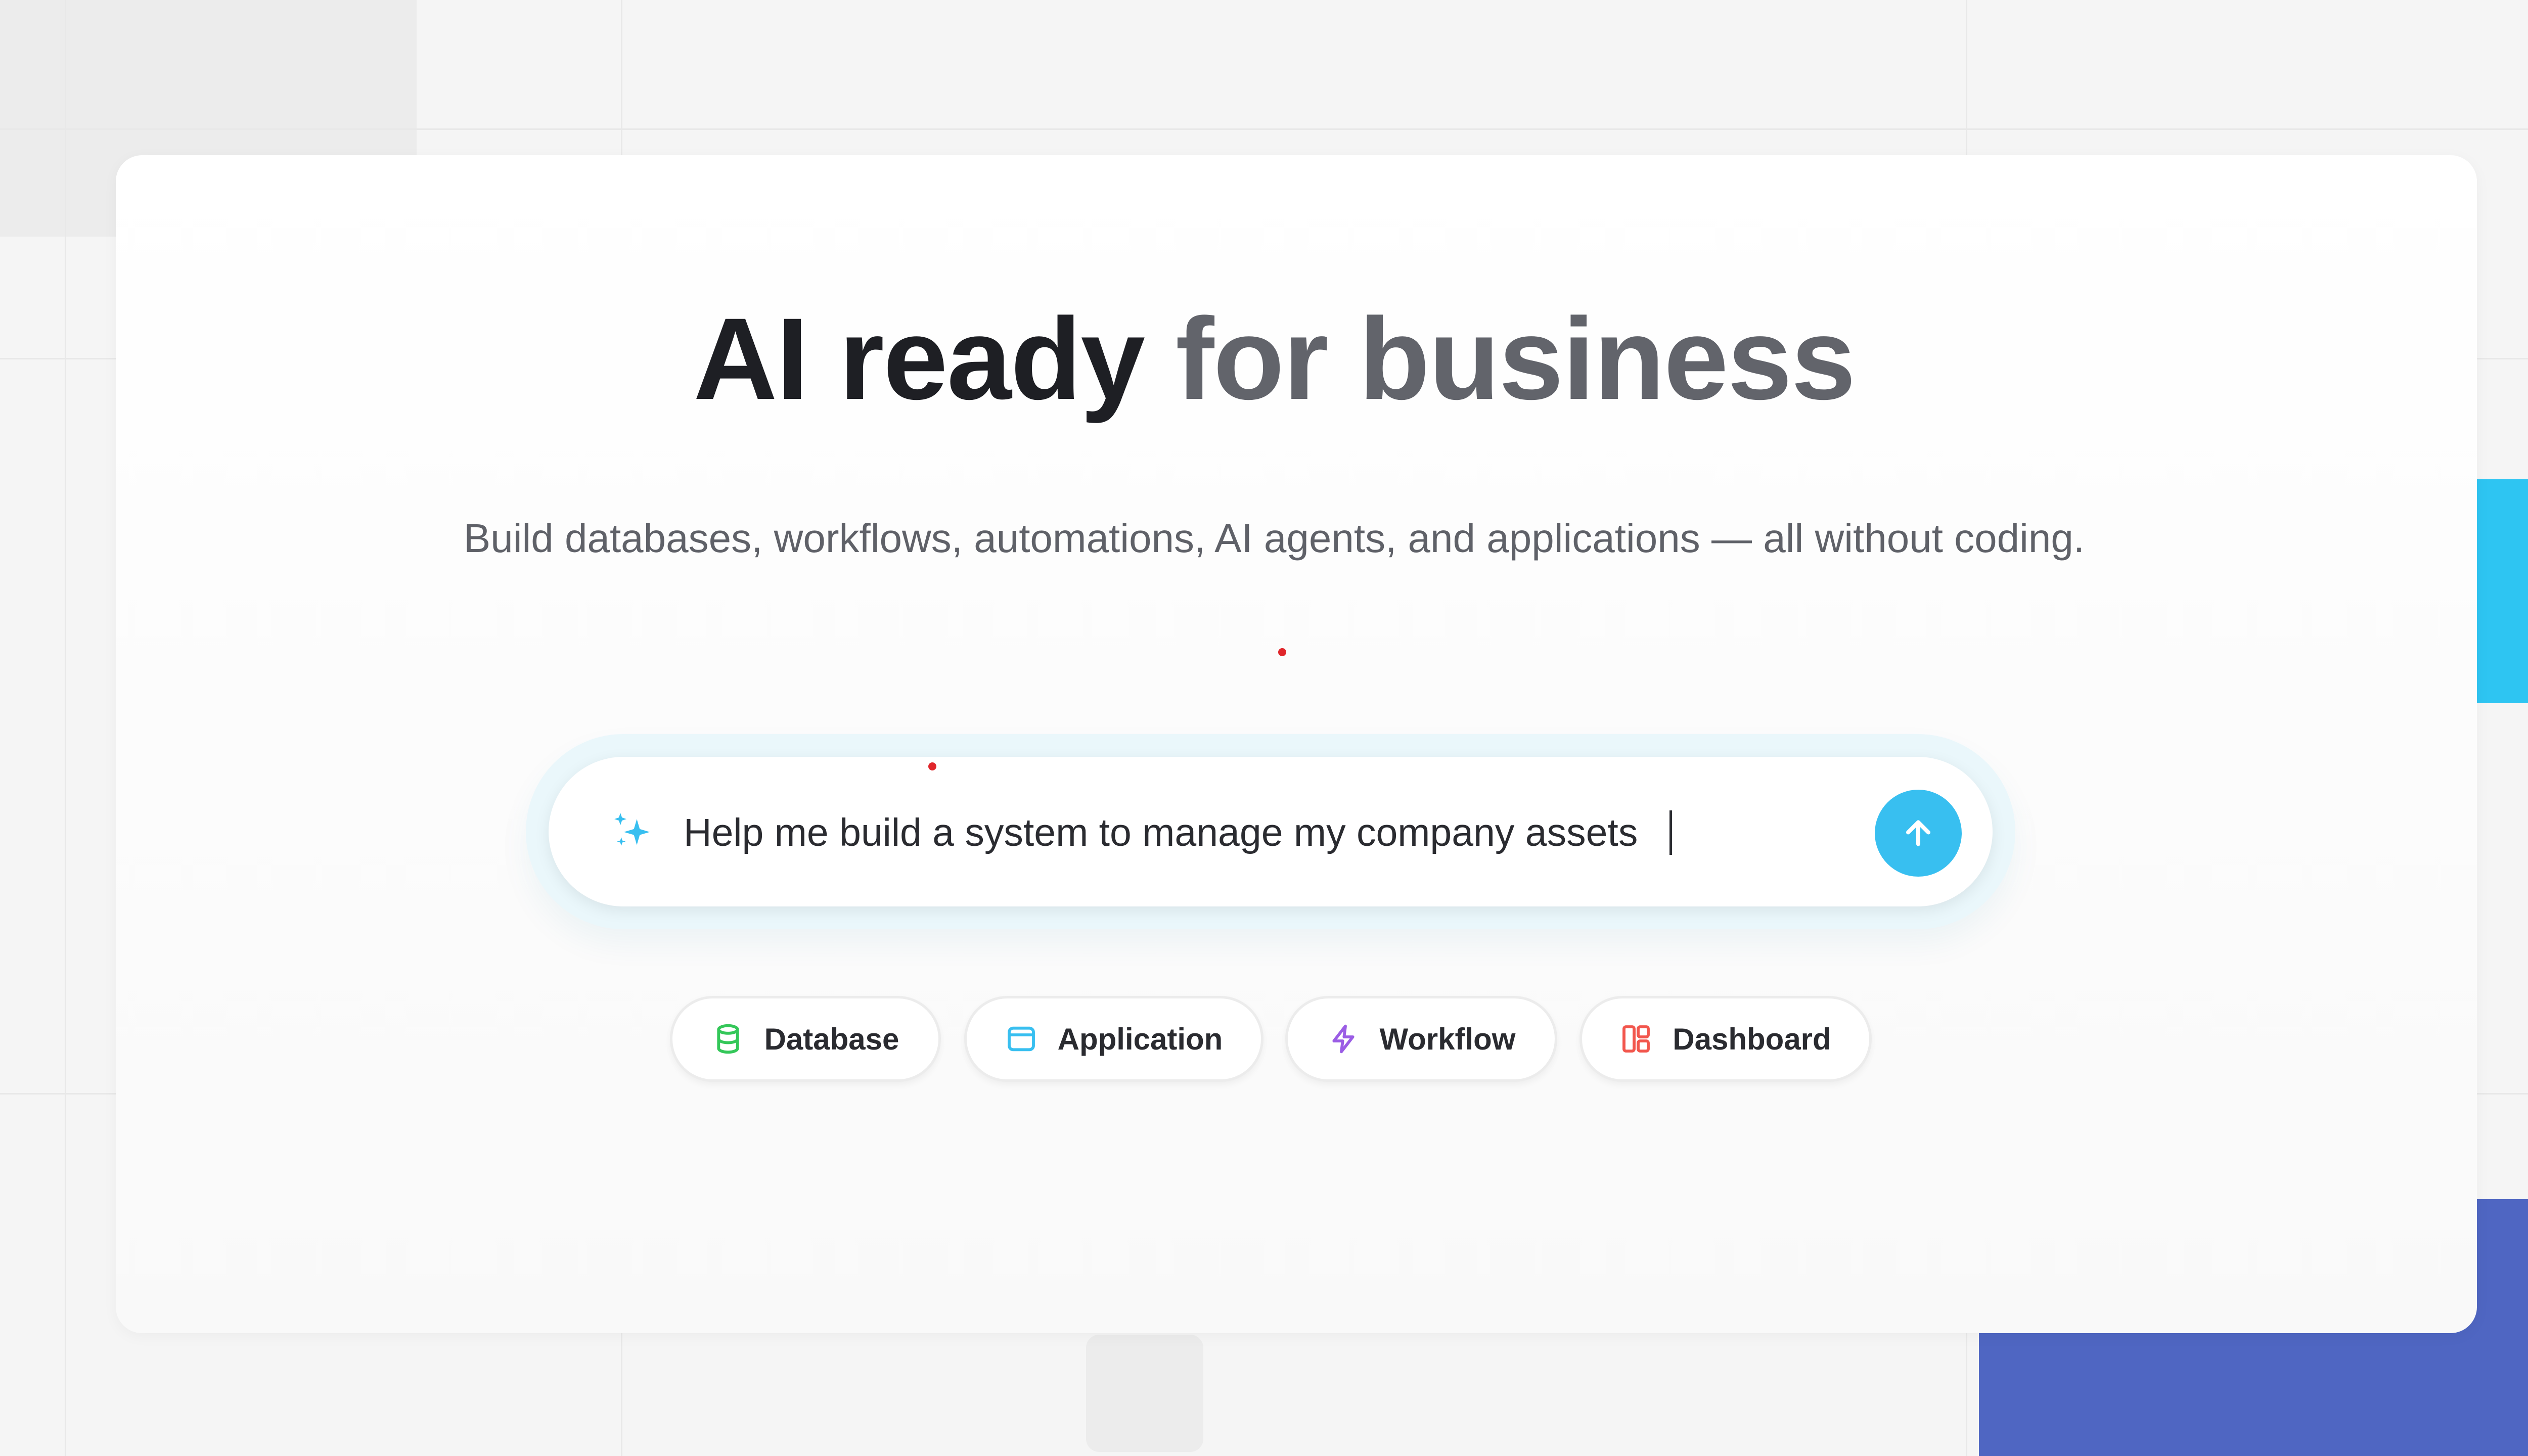 Image resolution: width=2528 pixels, height=1456 pixels. I want to click on arrow-up-icon, so click(1919, 833).